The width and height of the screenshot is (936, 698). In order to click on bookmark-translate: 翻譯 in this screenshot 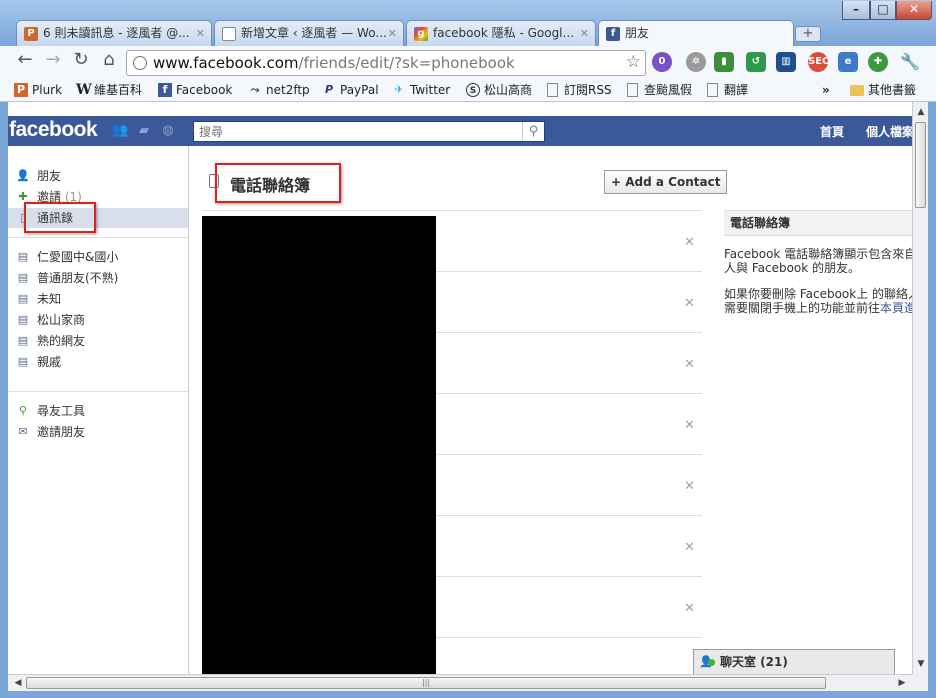, I will do `click(727, 90)`.